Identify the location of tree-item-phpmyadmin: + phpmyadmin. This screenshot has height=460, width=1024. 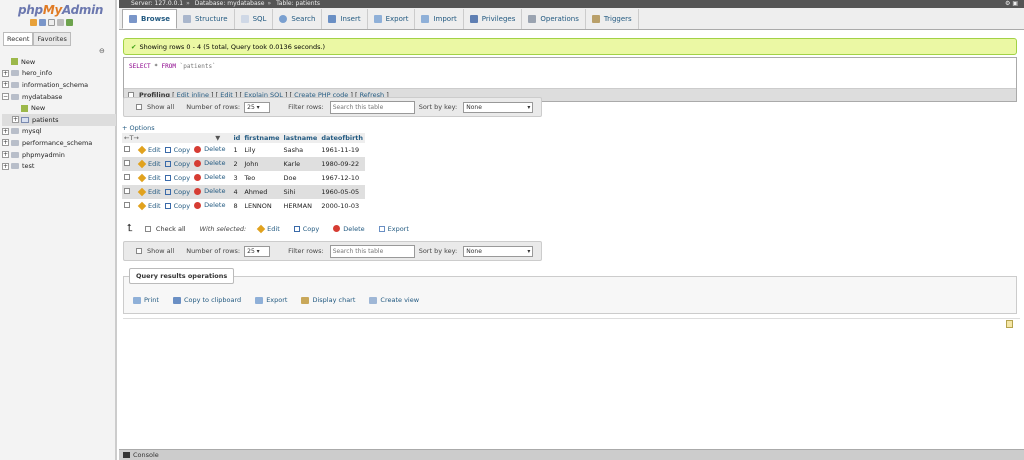
(59, 155).